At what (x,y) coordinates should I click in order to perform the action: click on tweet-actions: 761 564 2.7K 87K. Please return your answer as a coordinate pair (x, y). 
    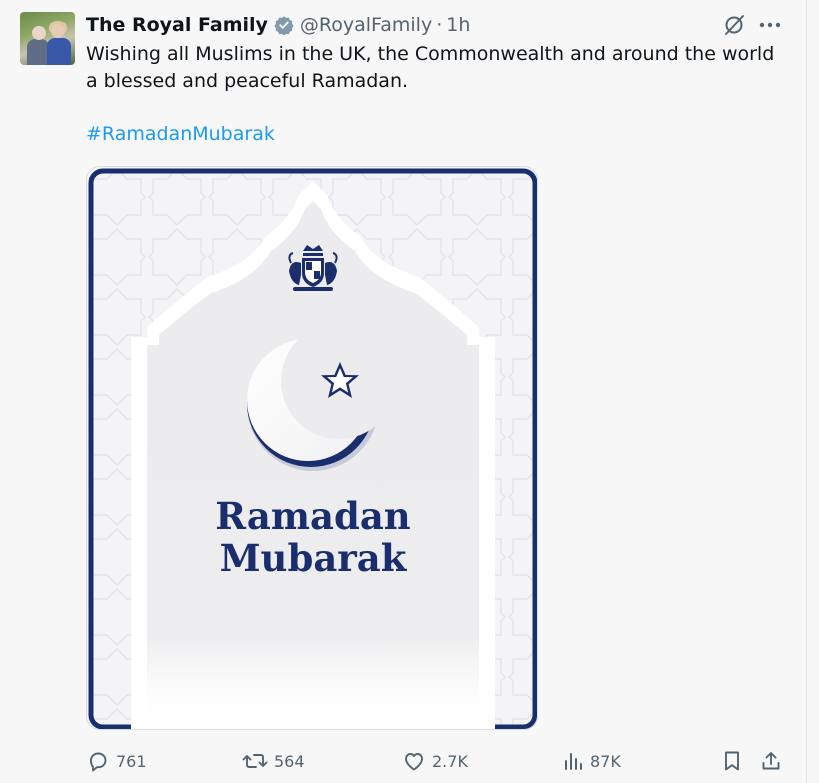
    Looking at the image, I should click on (436, 761).